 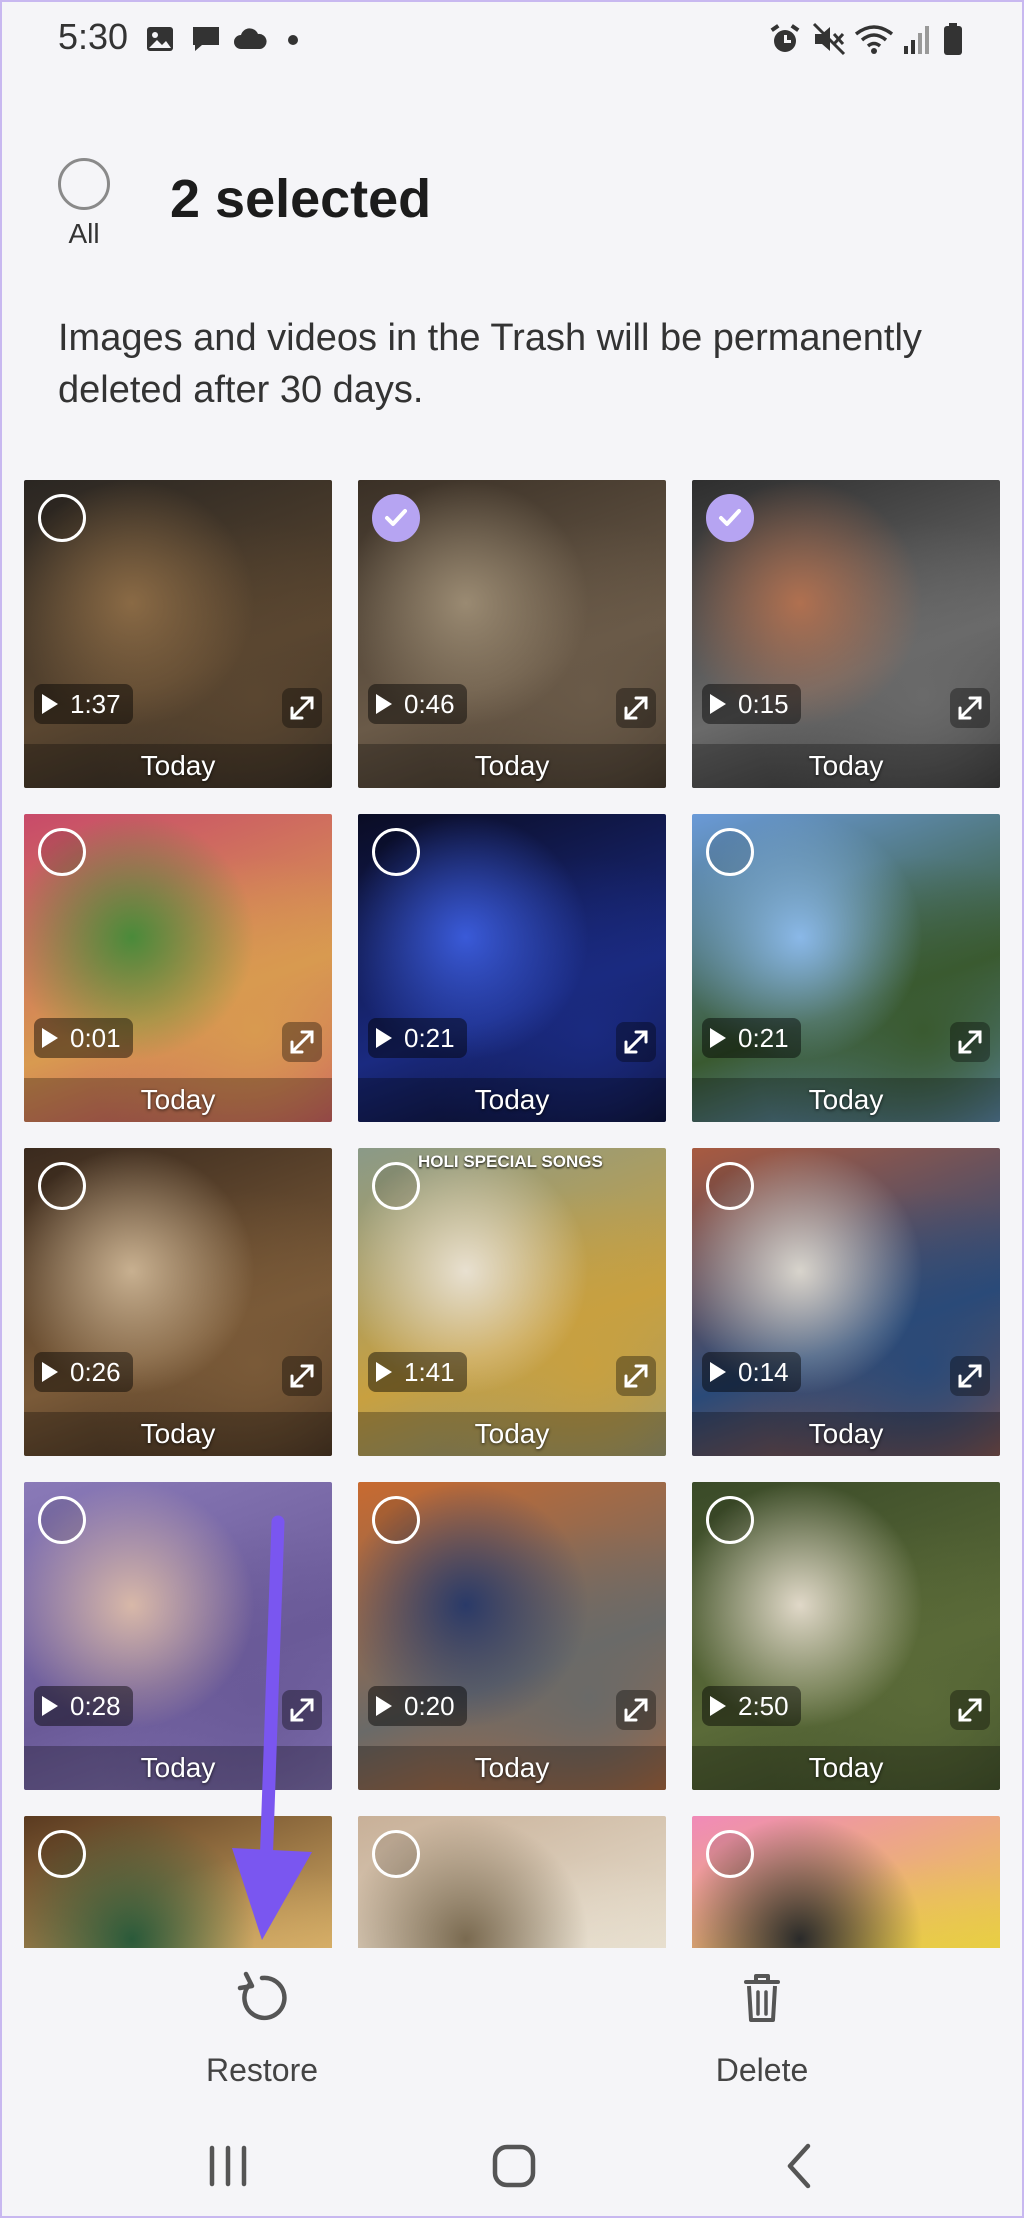 What do you see at coordinates (800, 2166) in the screenshot?
I see `back-icon` at bounding box center [800, 2166].